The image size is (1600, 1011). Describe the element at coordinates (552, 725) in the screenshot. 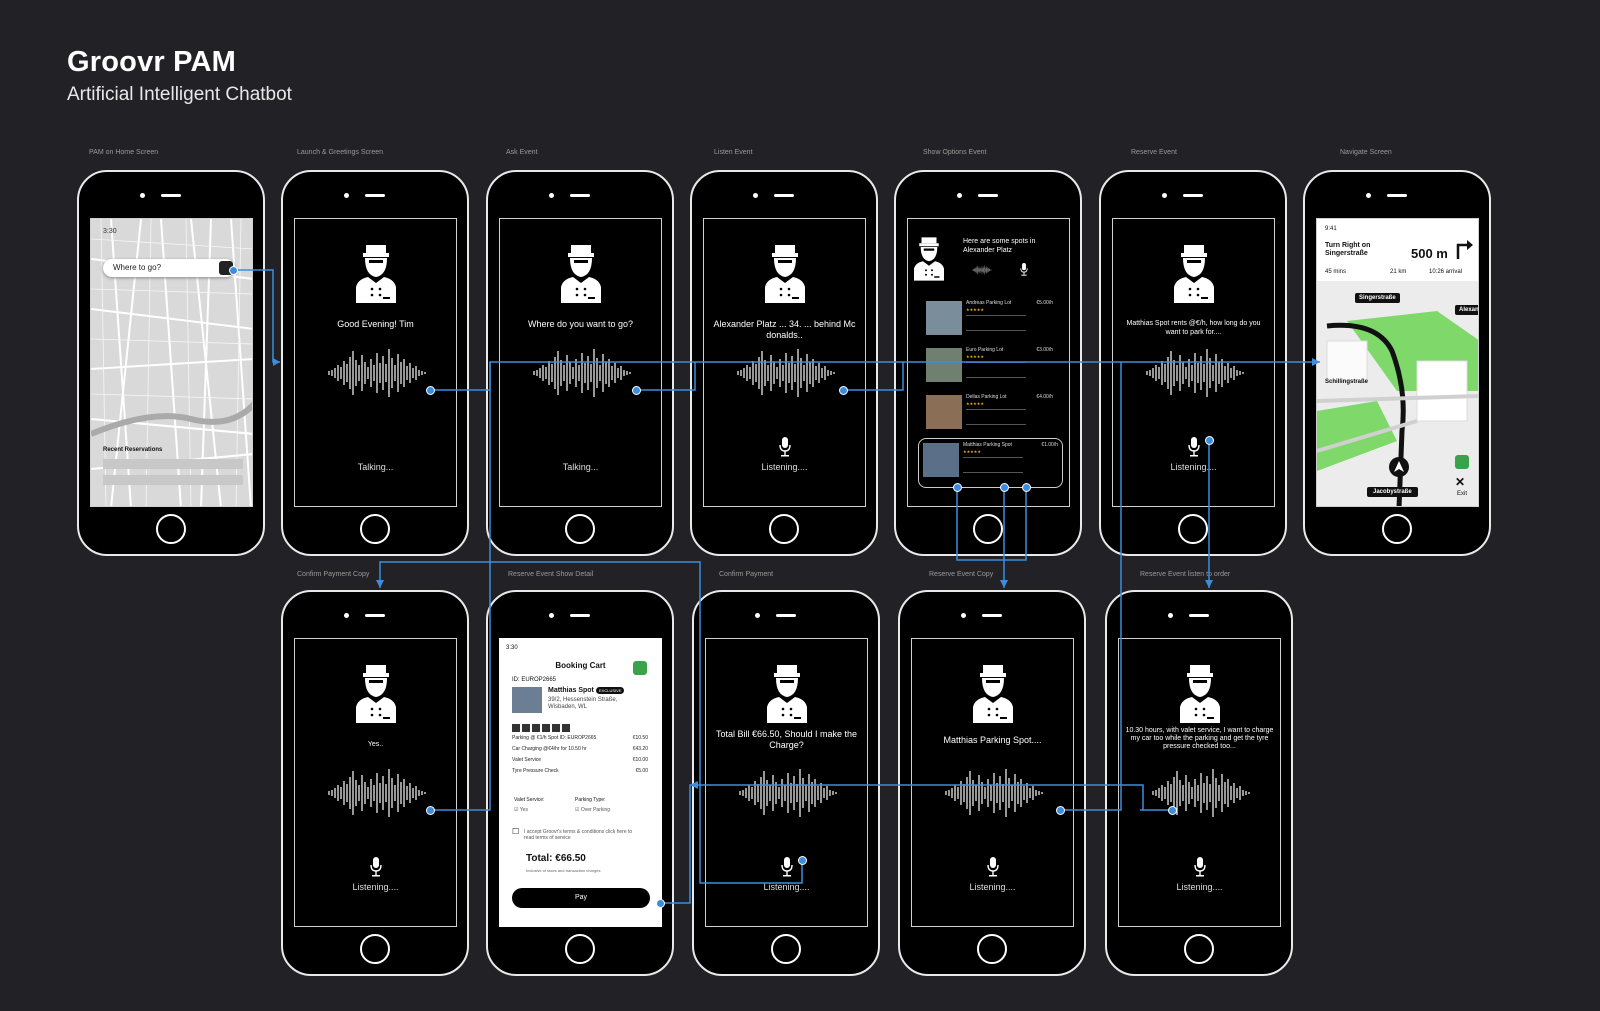

I see `amenity-icons` at that location.